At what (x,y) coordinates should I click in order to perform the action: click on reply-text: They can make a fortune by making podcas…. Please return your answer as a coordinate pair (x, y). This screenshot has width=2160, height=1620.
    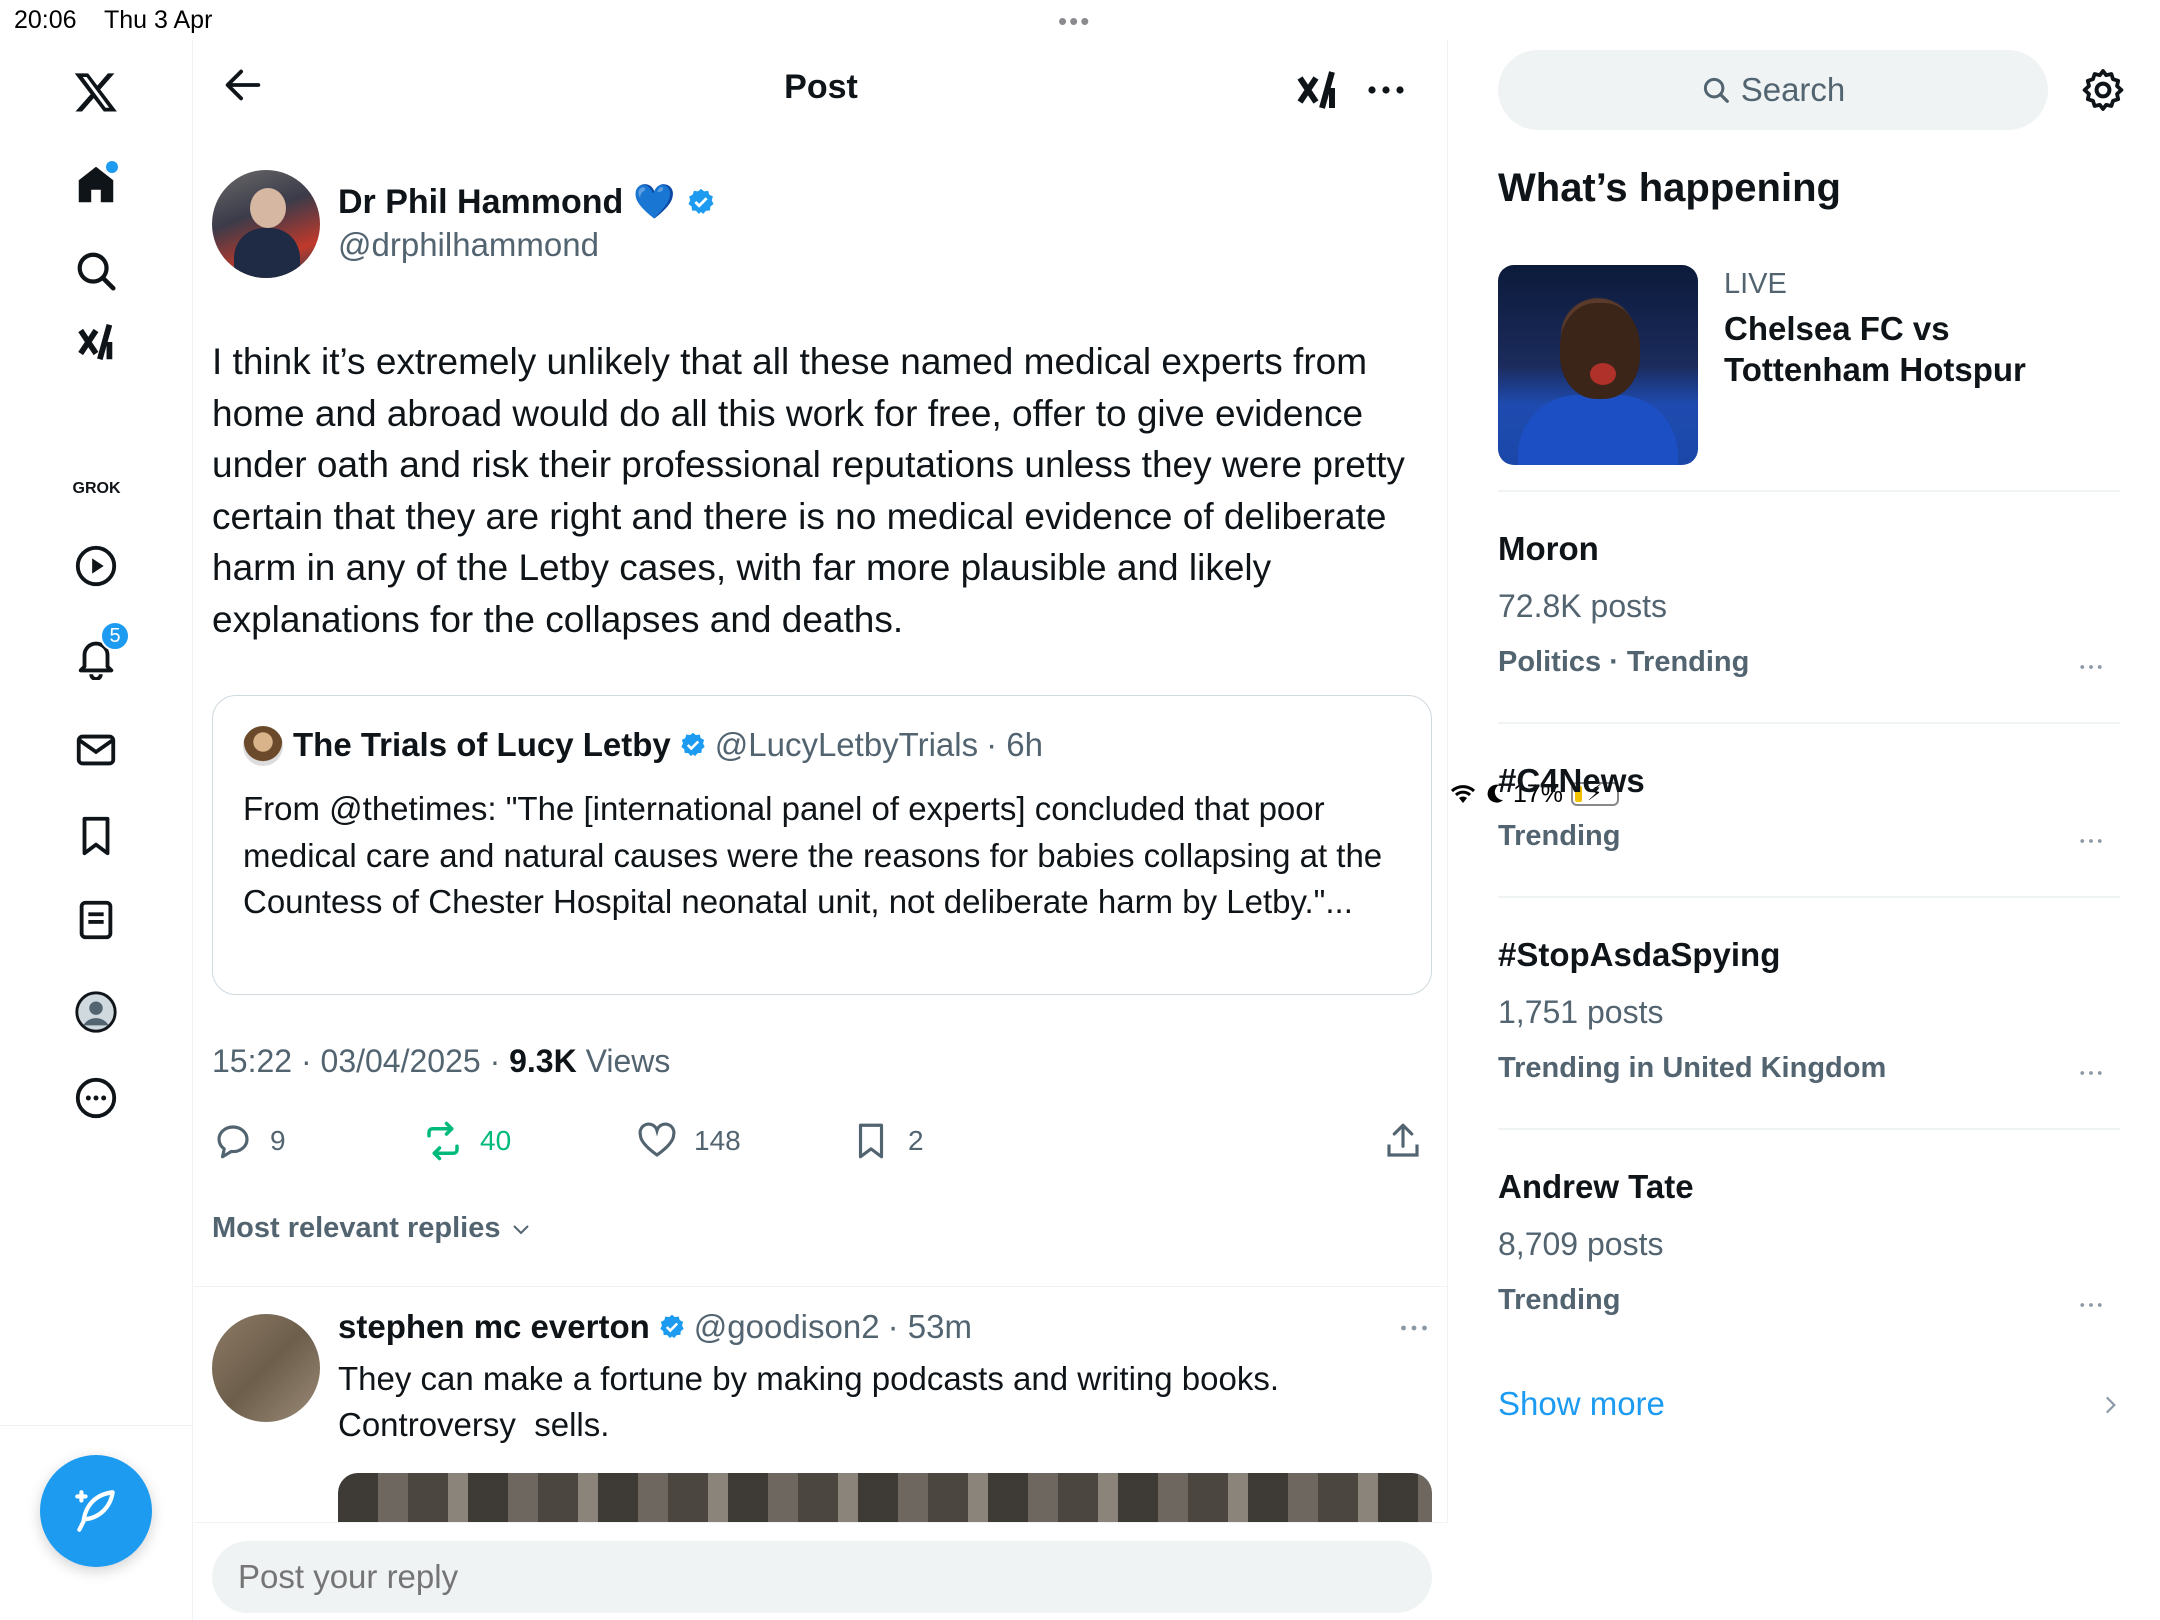
    Looking at the image, I should click on (883, 1402).